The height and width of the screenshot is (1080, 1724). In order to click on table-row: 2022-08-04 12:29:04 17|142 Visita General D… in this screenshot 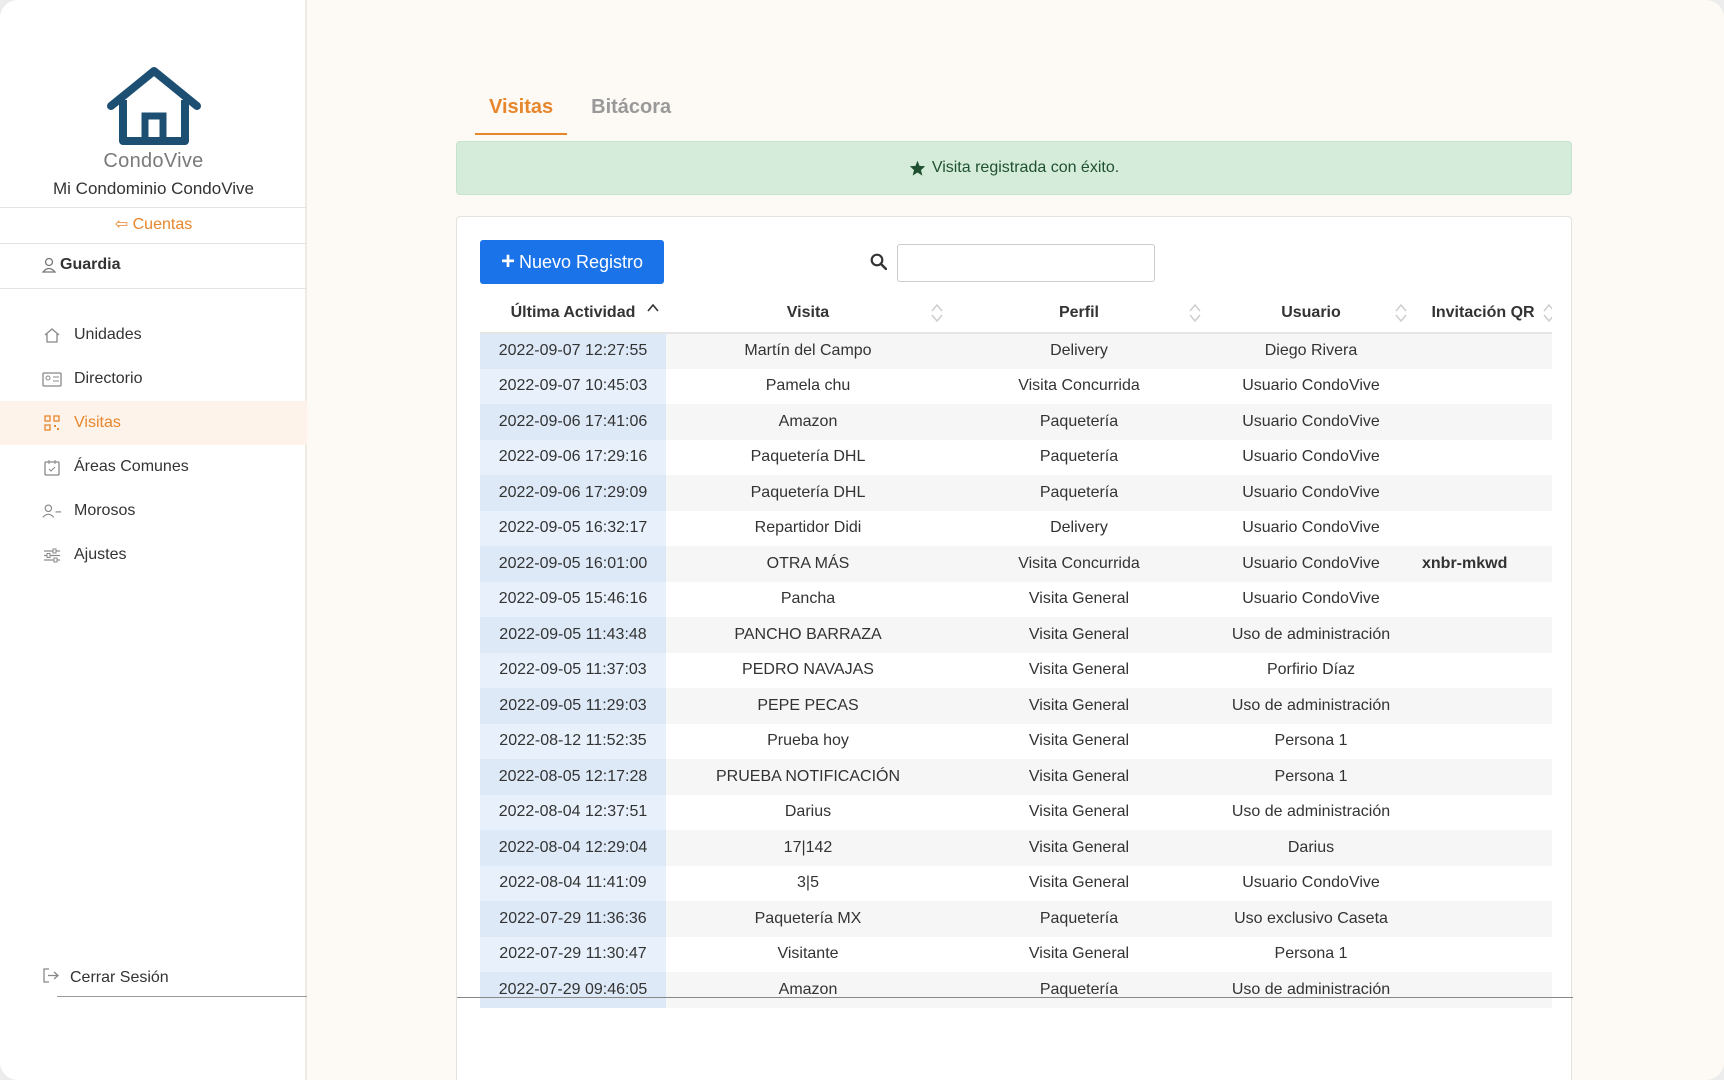, I will do `click(1016, 848)`.